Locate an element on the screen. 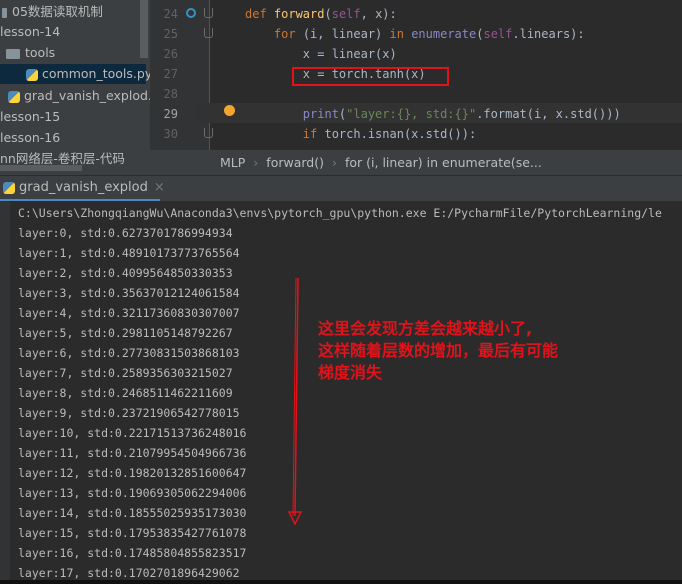 This screenshot has height=584, width=682. console-gutter is located at coordinates (5, 392).